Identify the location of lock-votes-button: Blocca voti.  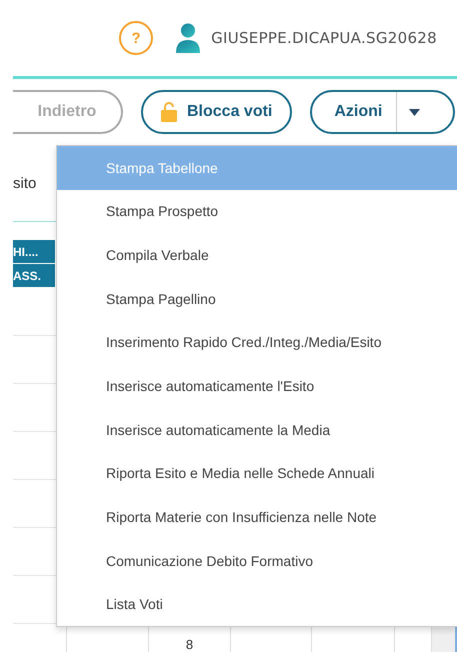
(216, 112).